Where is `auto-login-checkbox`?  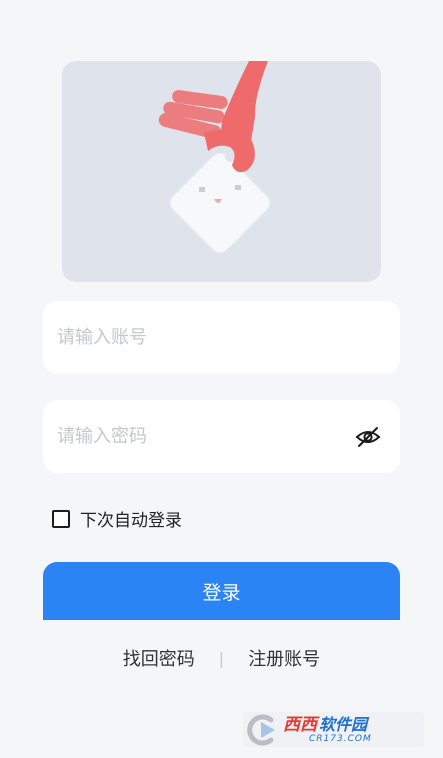 auto-login-checkbox is located at coordinates (61, 518).